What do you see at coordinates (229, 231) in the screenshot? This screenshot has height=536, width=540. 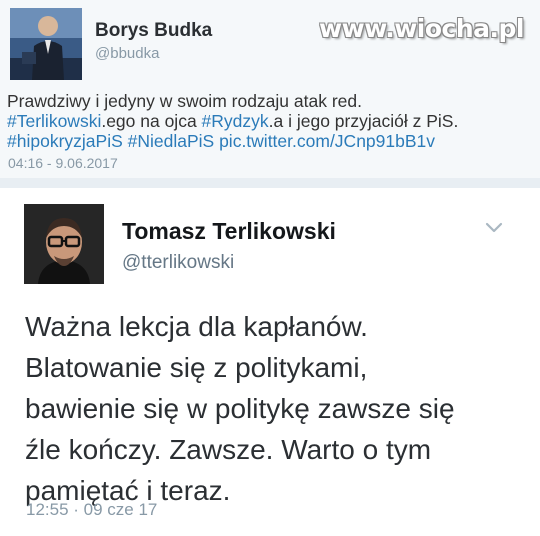 I see `author-name: Tomasz Terlikowski` at bounding box center [229, 231].